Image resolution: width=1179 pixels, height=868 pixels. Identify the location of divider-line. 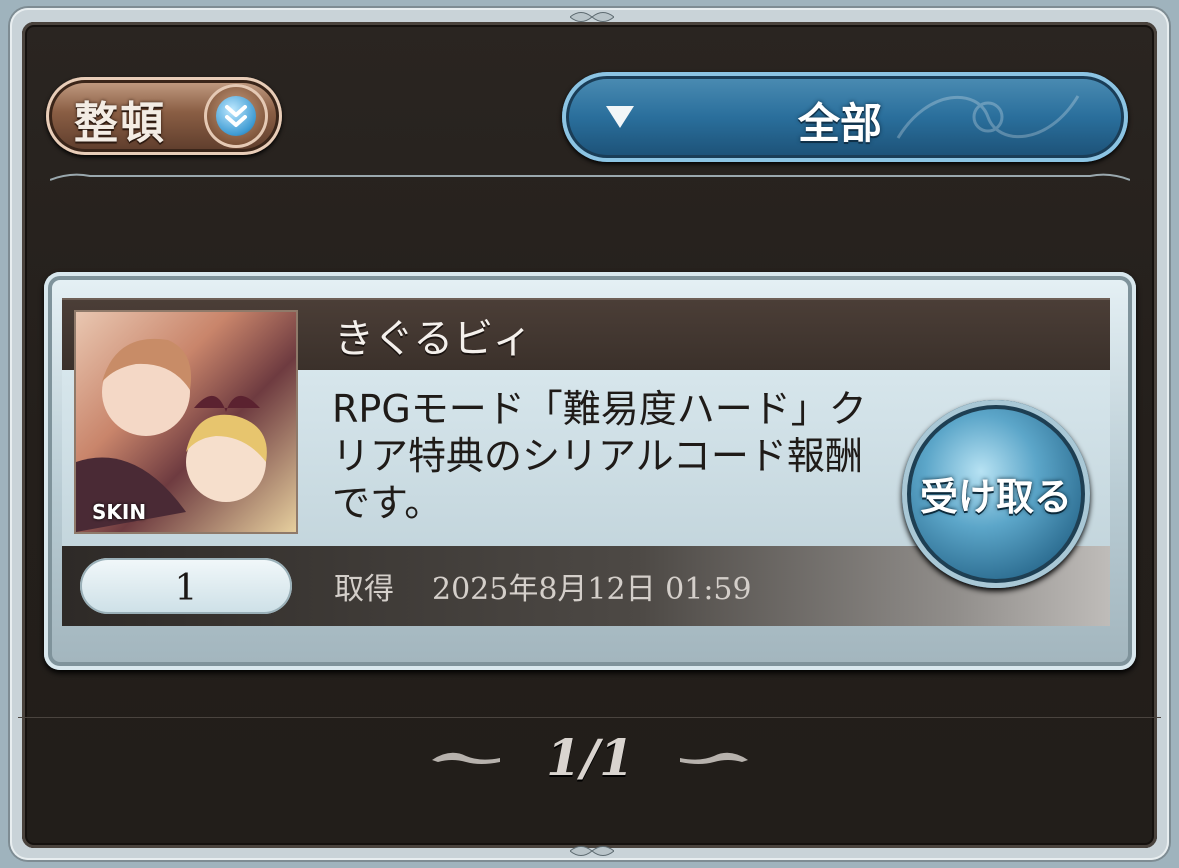
(590, 177).